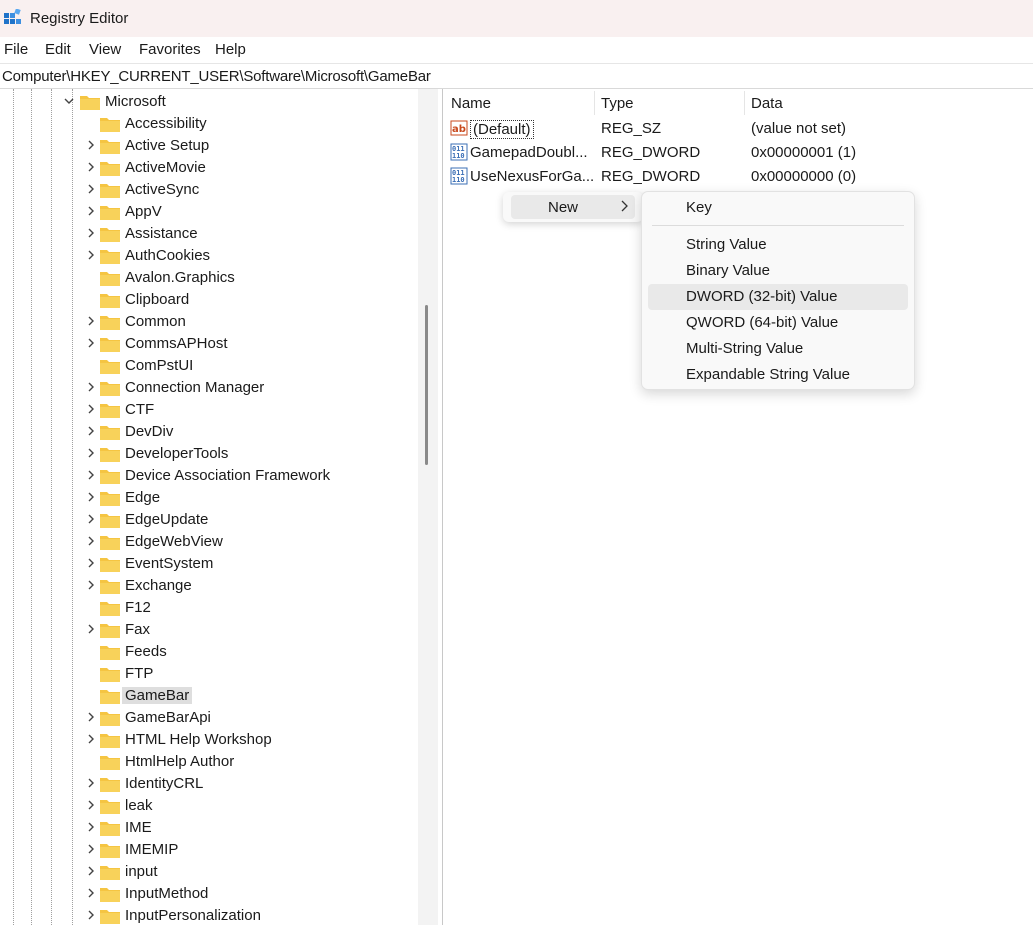  I want to click on tree-item: EventSystem, so click(210, 564).